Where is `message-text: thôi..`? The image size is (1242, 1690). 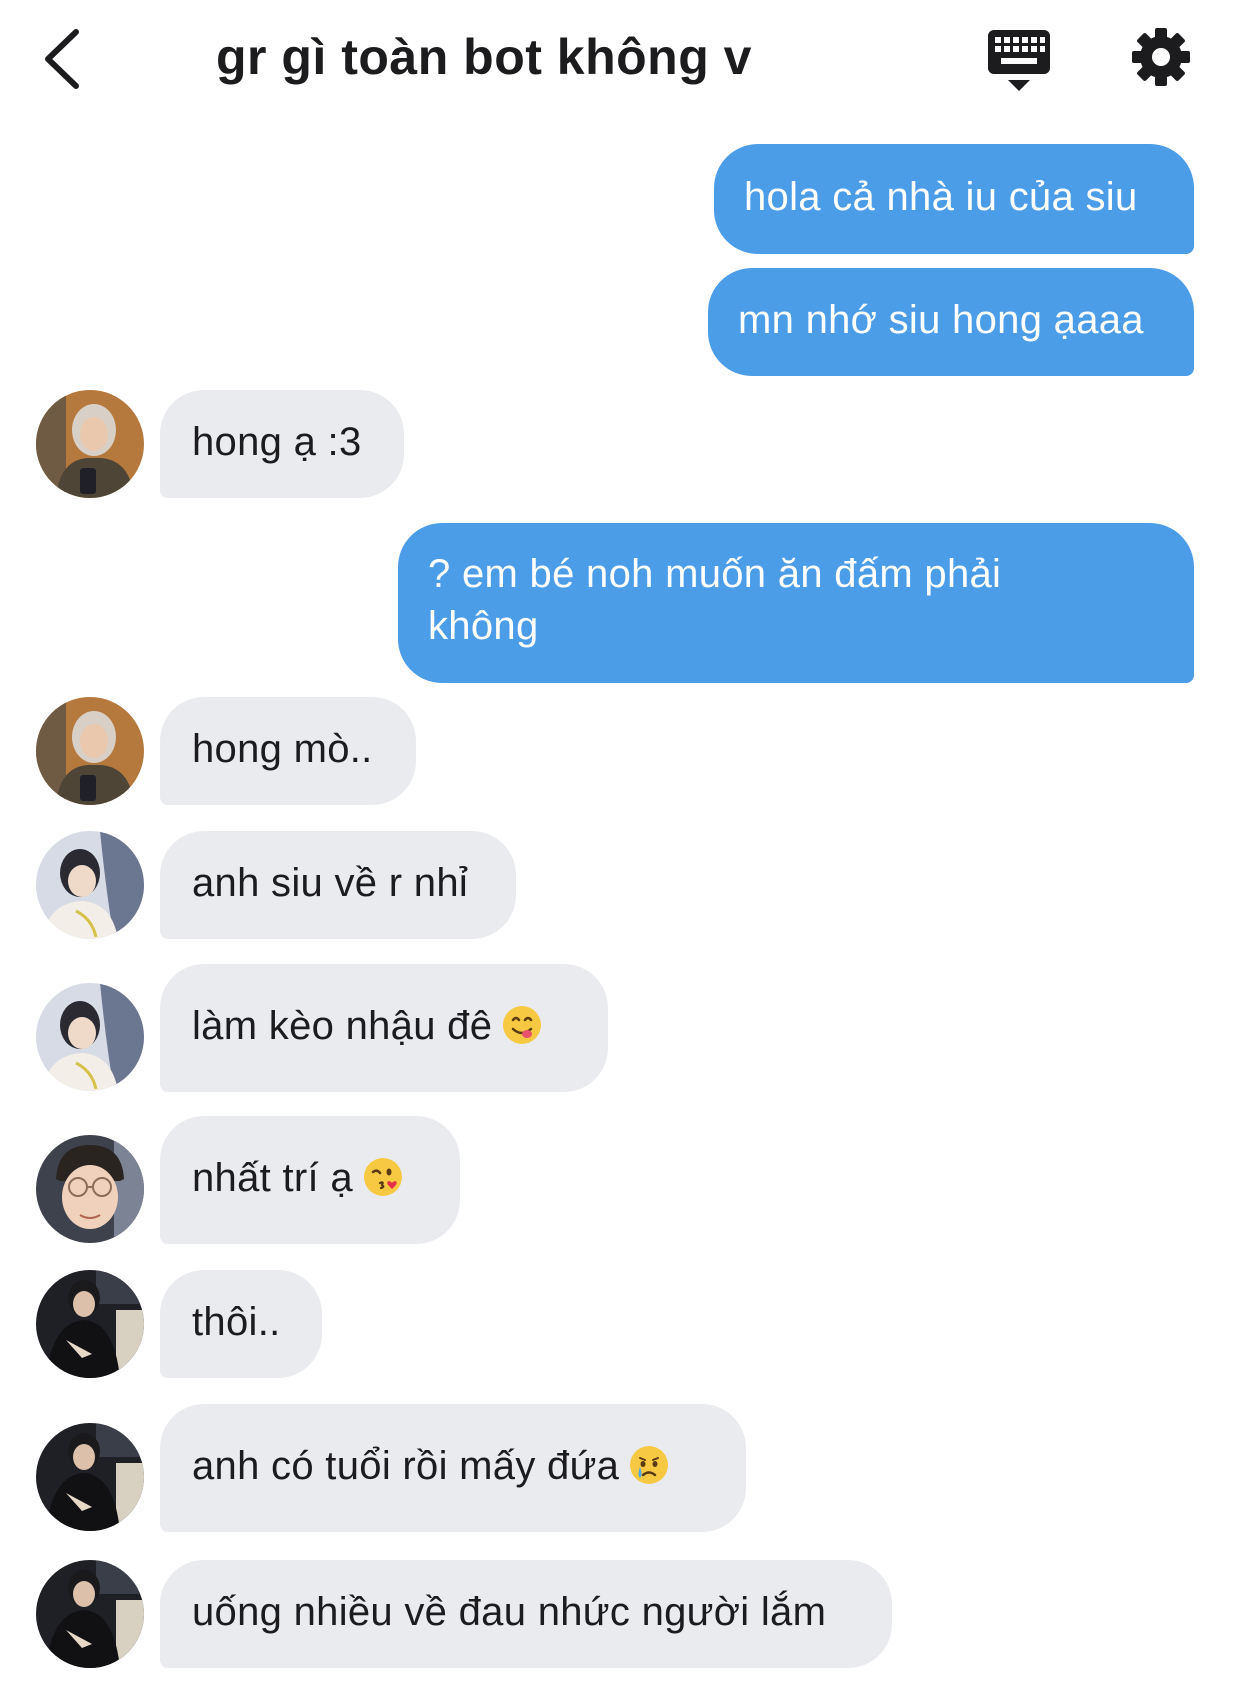 message-text: thôi.. is located at coordinates (236, 1322).